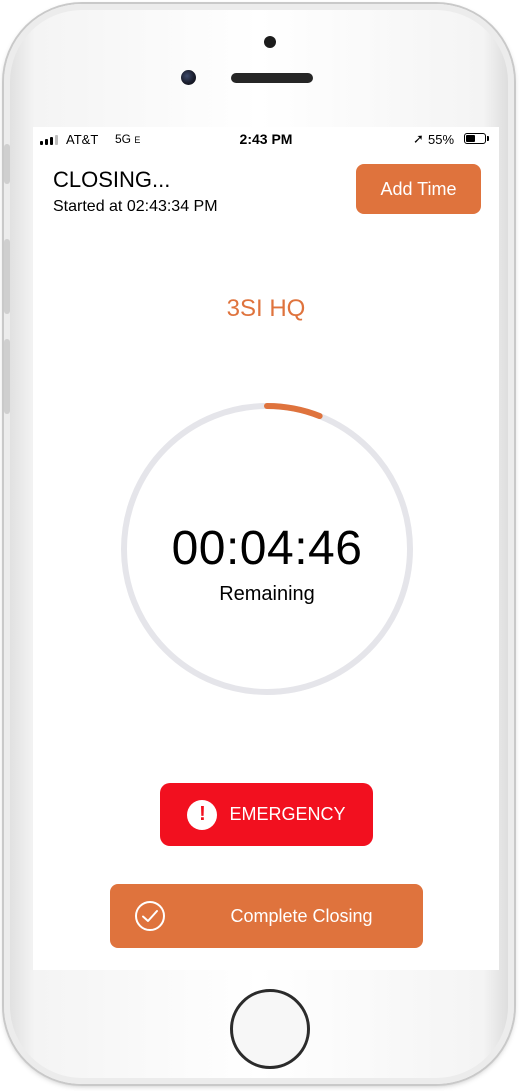 The height and width of the screenshot is (1091, 523). What do you see at coordinates (272, 78) in the screenshot?
I see `earpiece-speaker` at bounding box center [272, 78].